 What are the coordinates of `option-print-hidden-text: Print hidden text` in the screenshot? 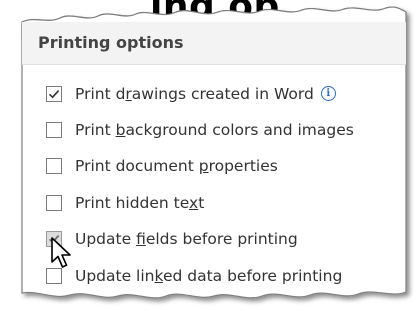 It's located at (125, 203).